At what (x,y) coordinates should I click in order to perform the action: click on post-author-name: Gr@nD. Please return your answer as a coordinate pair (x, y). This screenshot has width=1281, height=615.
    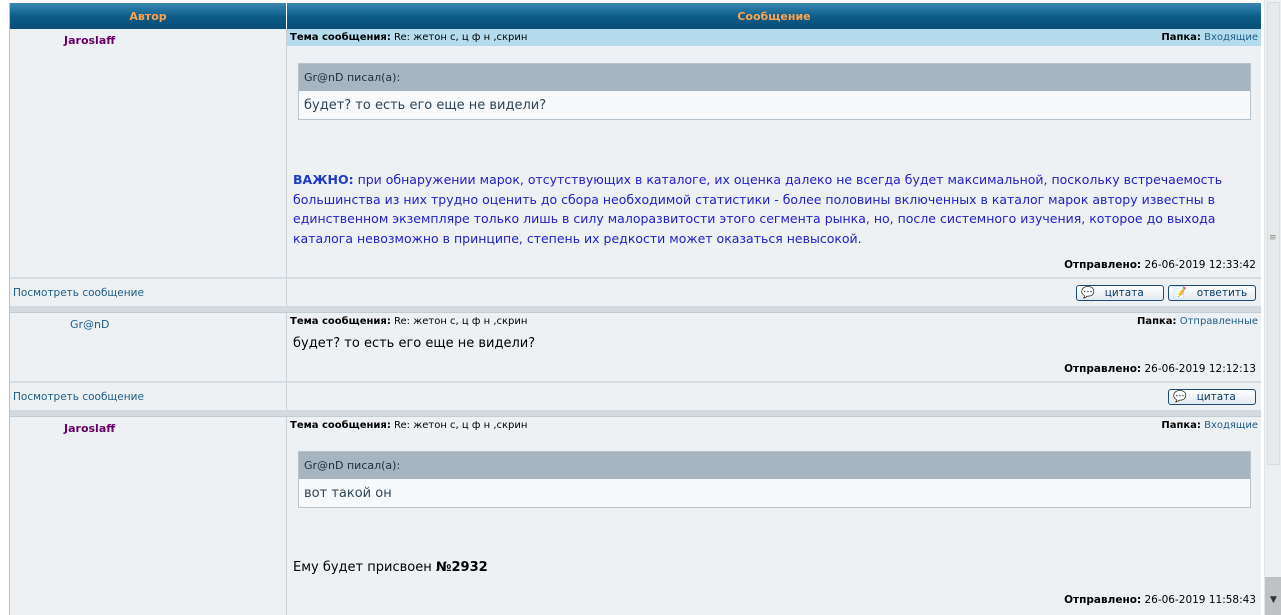
    Looking at the image, I should click on (178, 324).